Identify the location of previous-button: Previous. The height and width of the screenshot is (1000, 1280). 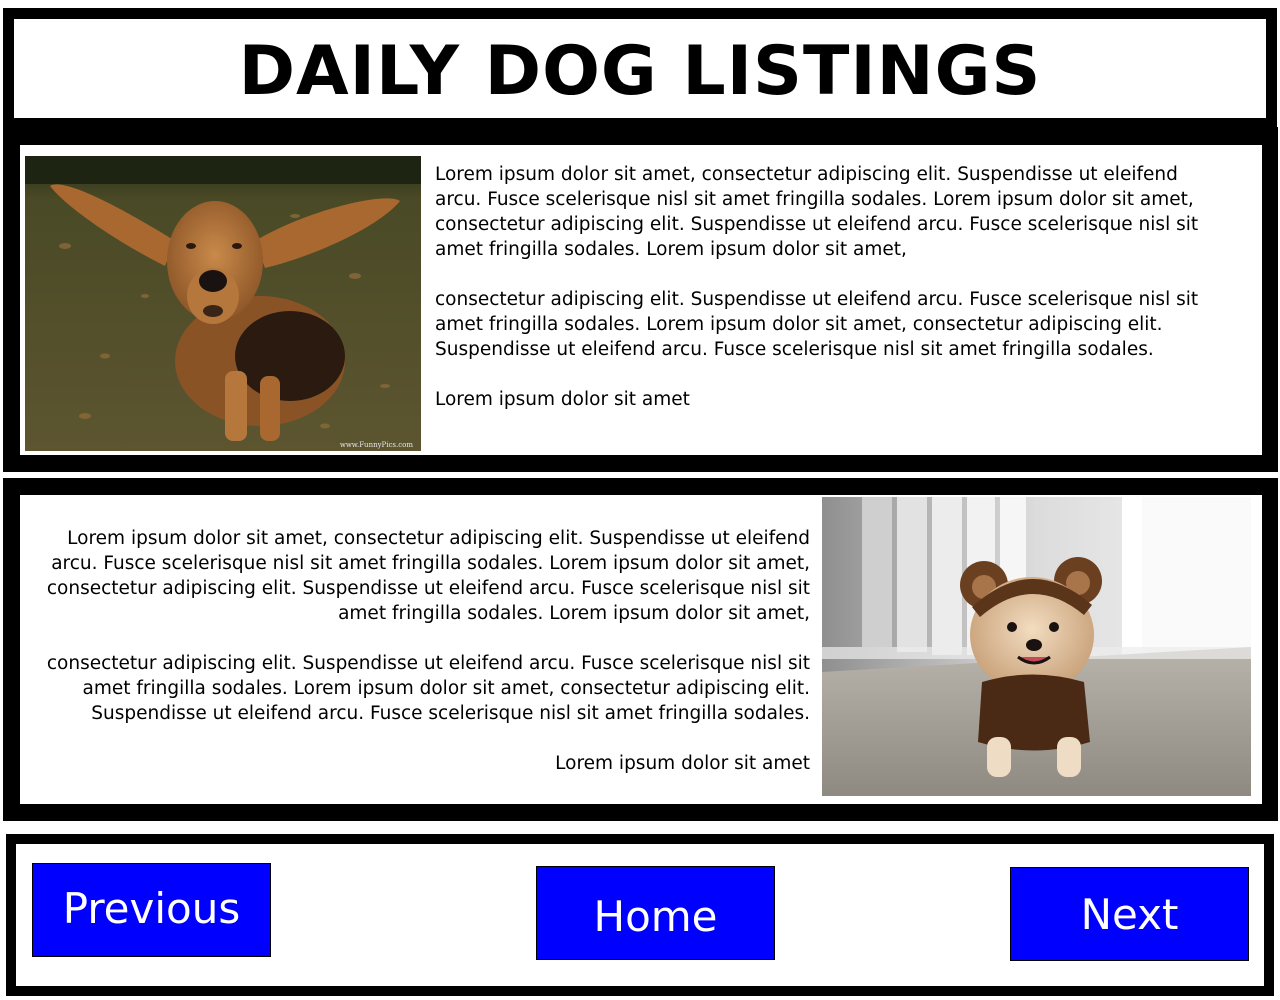
(151, 910).